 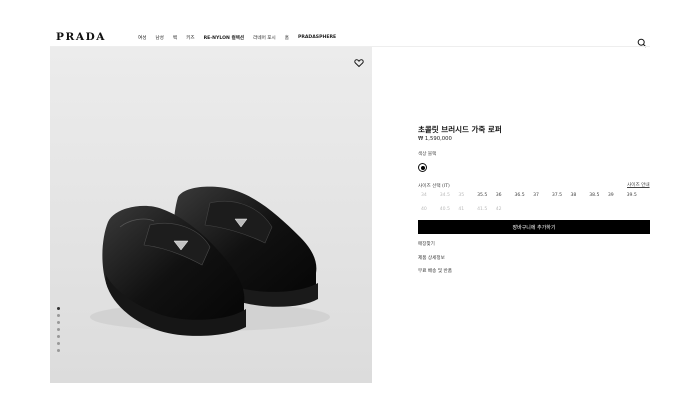 I want to click on add-to-cart-button: 장바구니에 추가하기, so click(x=534, y=227).